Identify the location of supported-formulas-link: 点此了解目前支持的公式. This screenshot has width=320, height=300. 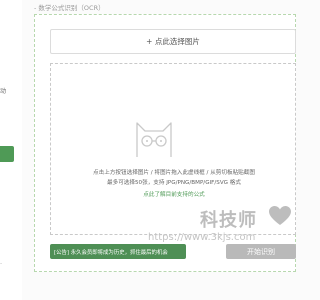
(174, 194).